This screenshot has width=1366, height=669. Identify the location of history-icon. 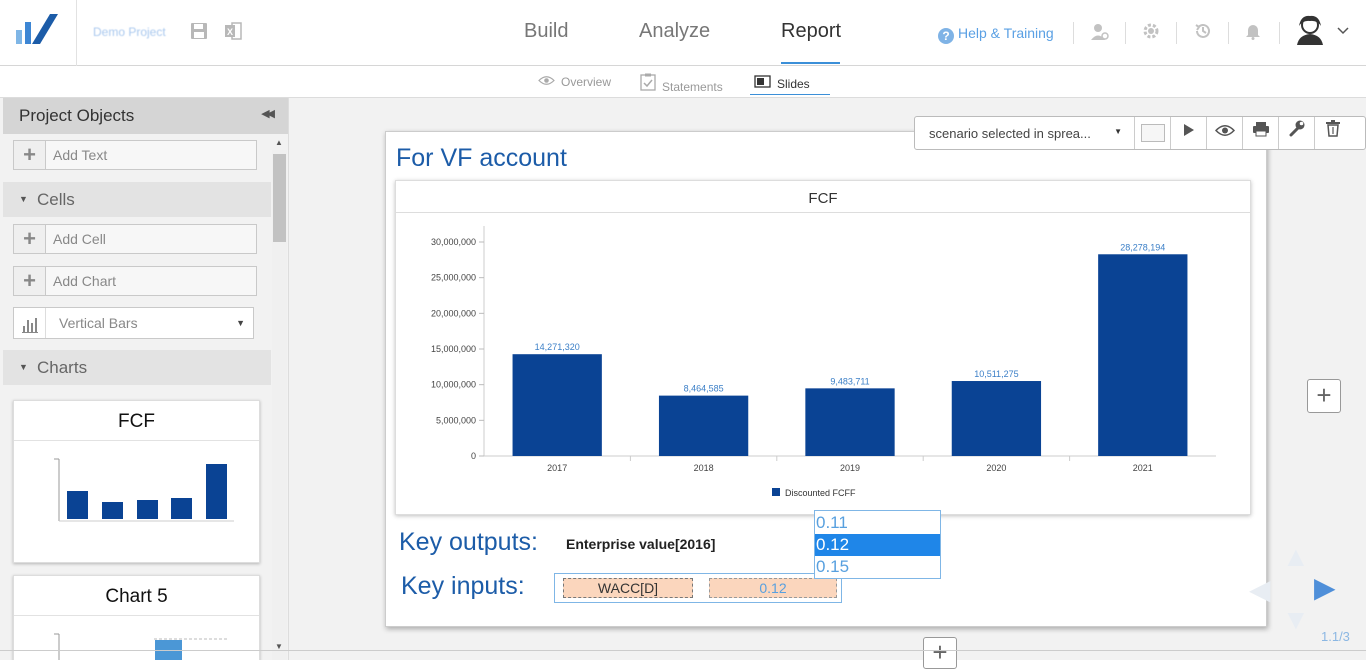
(1203, 32).